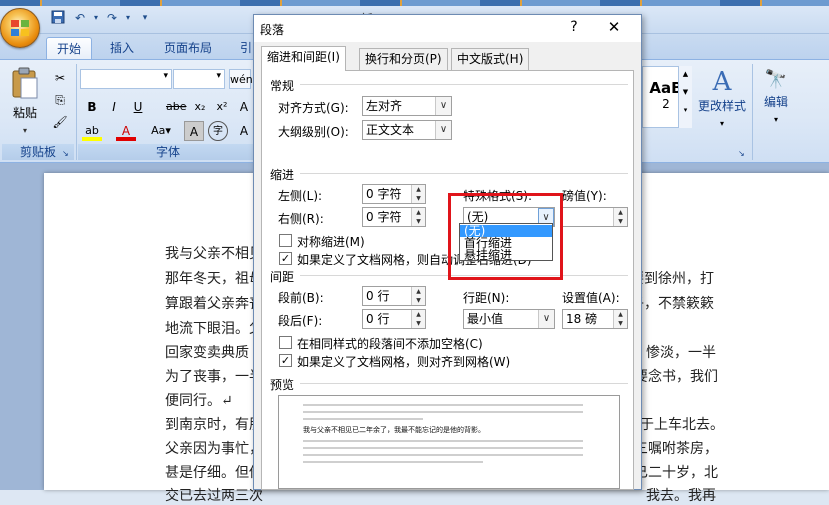 The height and width of the screenshot is (505, 829). Describe the element at coordinates (60, 122) in the screenshot. I see `format-painter-icon: 🖌` at that location.